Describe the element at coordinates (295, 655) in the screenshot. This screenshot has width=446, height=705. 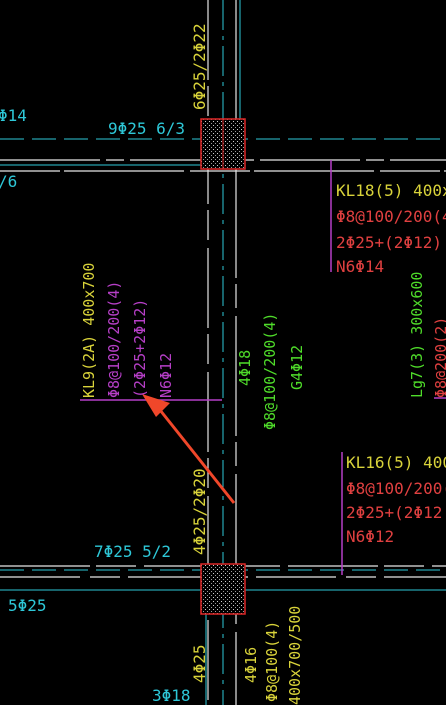
I see `column-lower-size: 400x700/500` at that location.